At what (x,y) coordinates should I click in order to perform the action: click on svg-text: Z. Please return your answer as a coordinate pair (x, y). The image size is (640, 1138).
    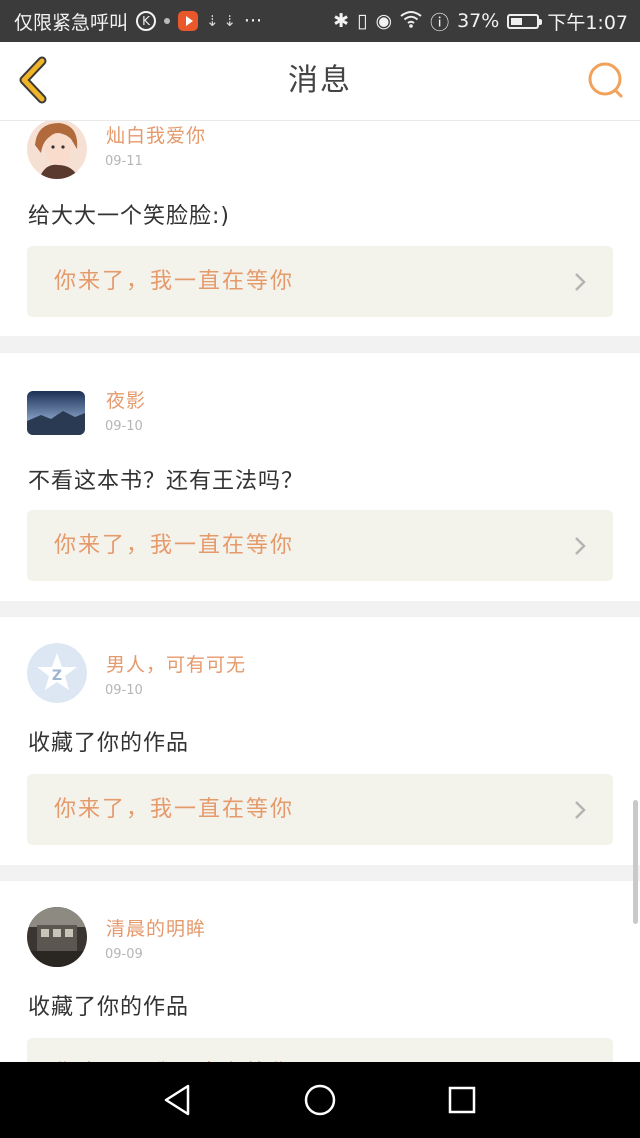
    Looking at the image, I should click on (57, 676).